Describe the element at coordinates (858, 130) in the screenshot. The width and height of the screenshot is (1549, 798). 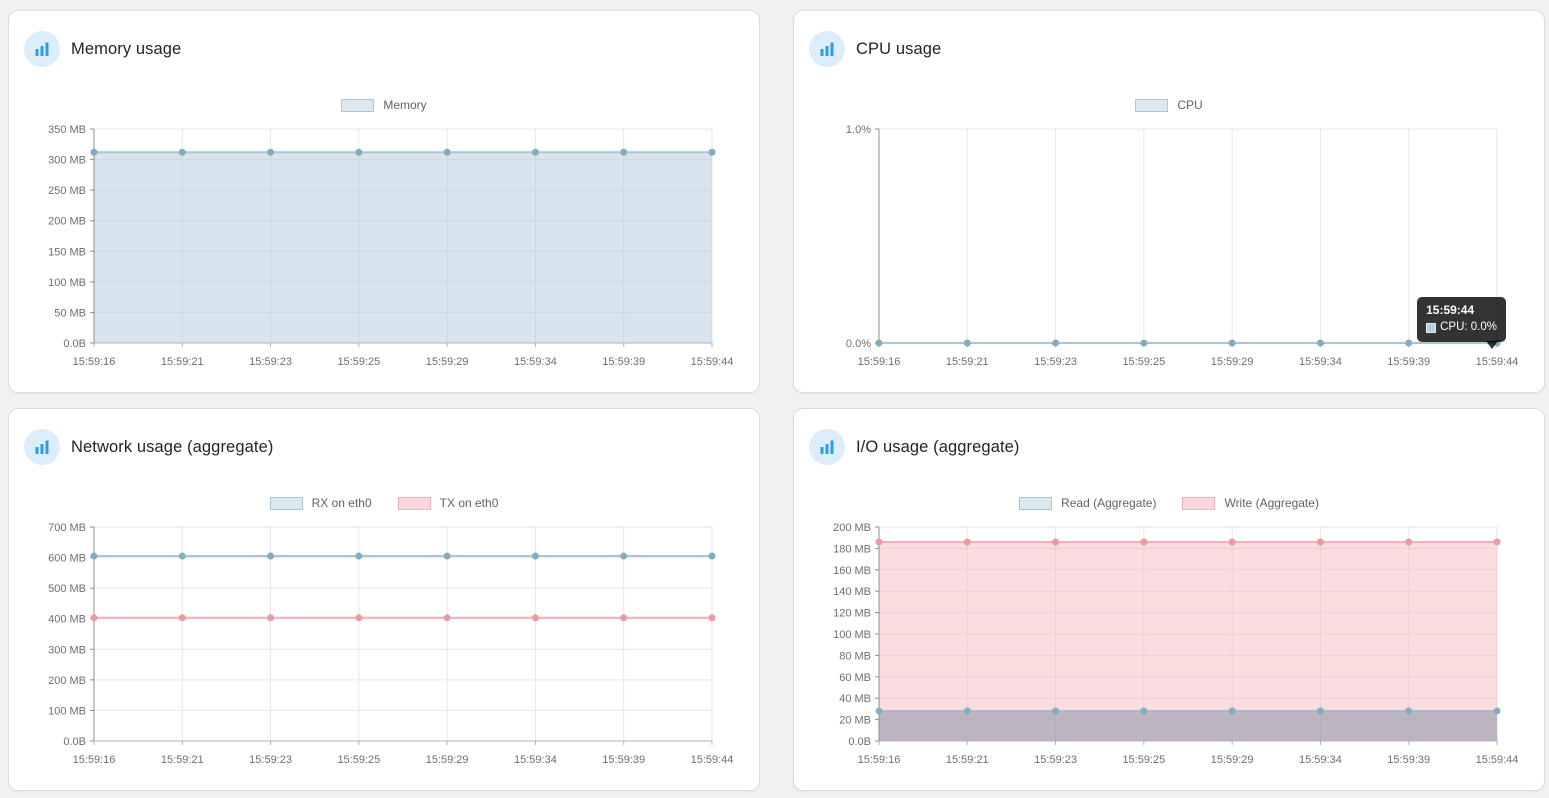
I see `svg-text: 1.0%` at that location.